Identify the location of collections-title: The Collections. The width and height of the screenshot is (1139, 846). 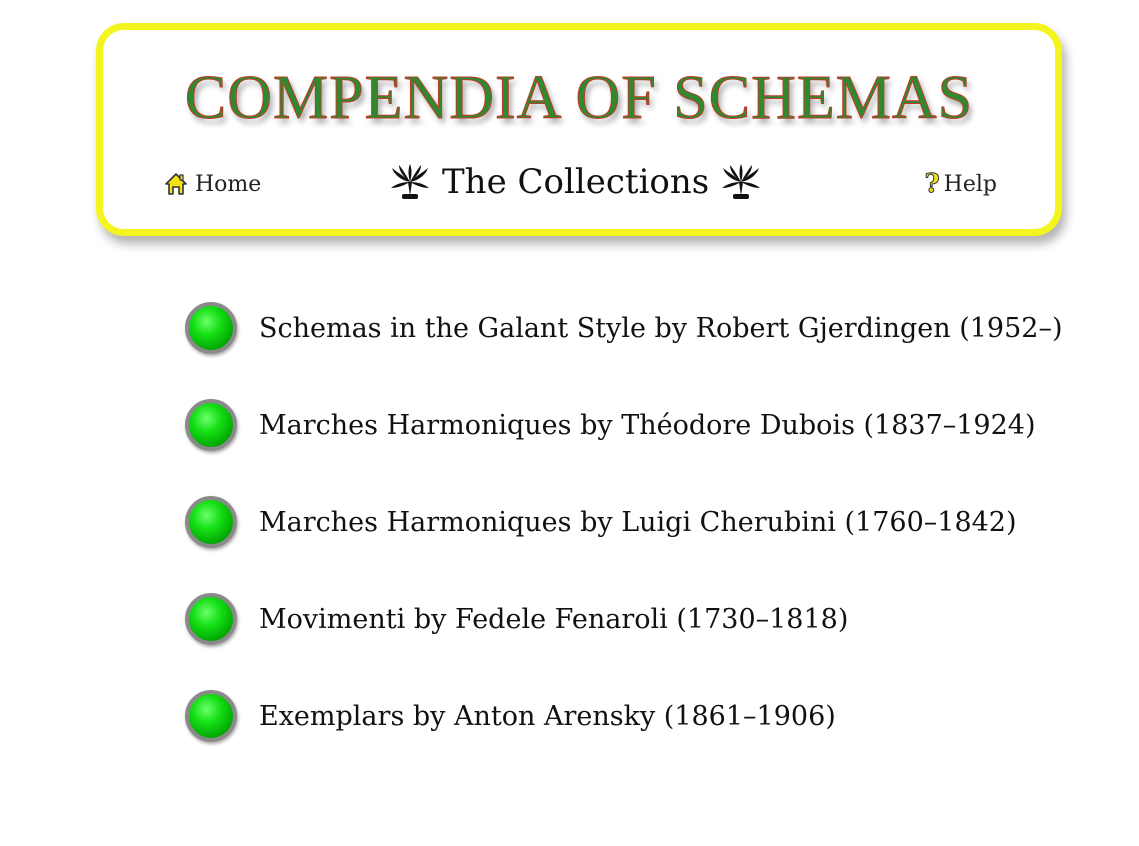
(576, 182).